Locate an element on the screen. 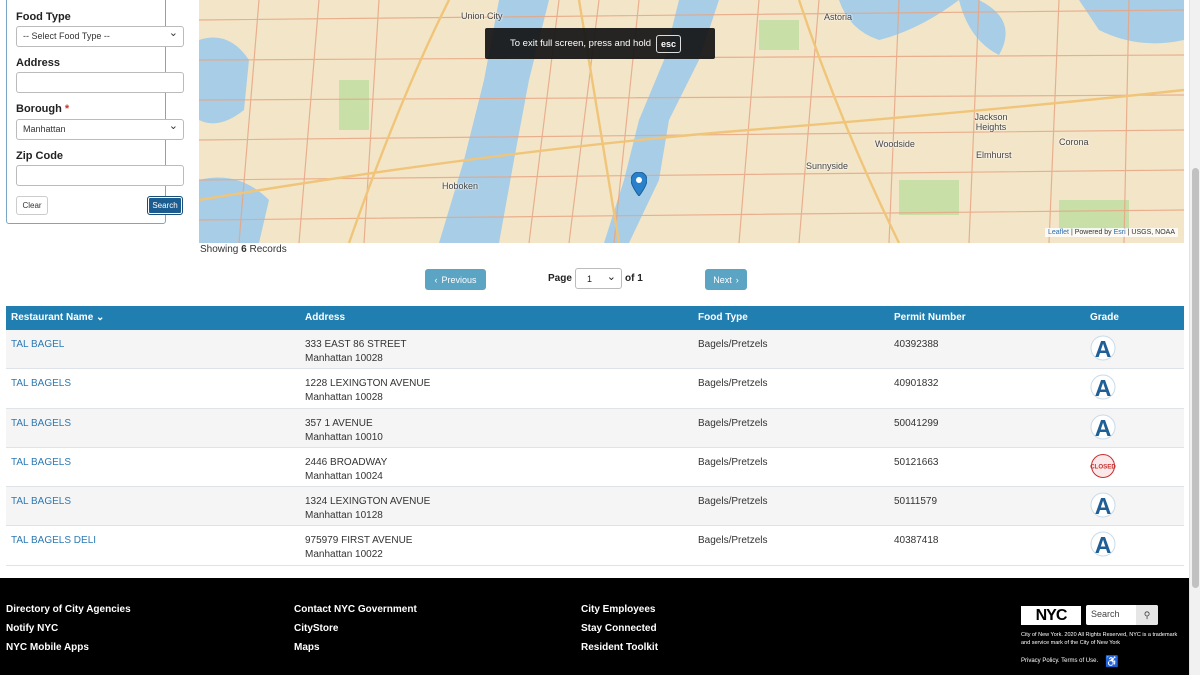 The width and height of the screenshot is (1200, 675). address-street: 357 1 AVENUE is located at coordinates (339, 423).